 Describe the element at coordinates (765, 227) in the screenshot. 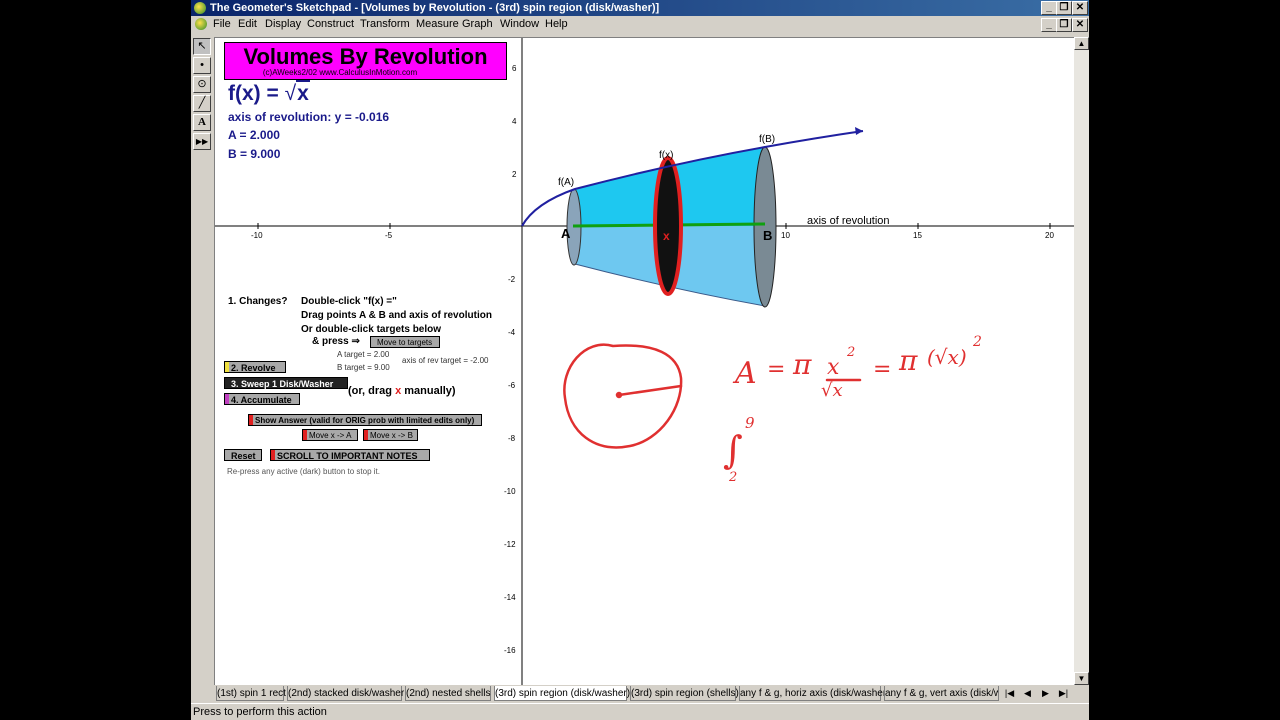

I see `disk-at-b` at that location.